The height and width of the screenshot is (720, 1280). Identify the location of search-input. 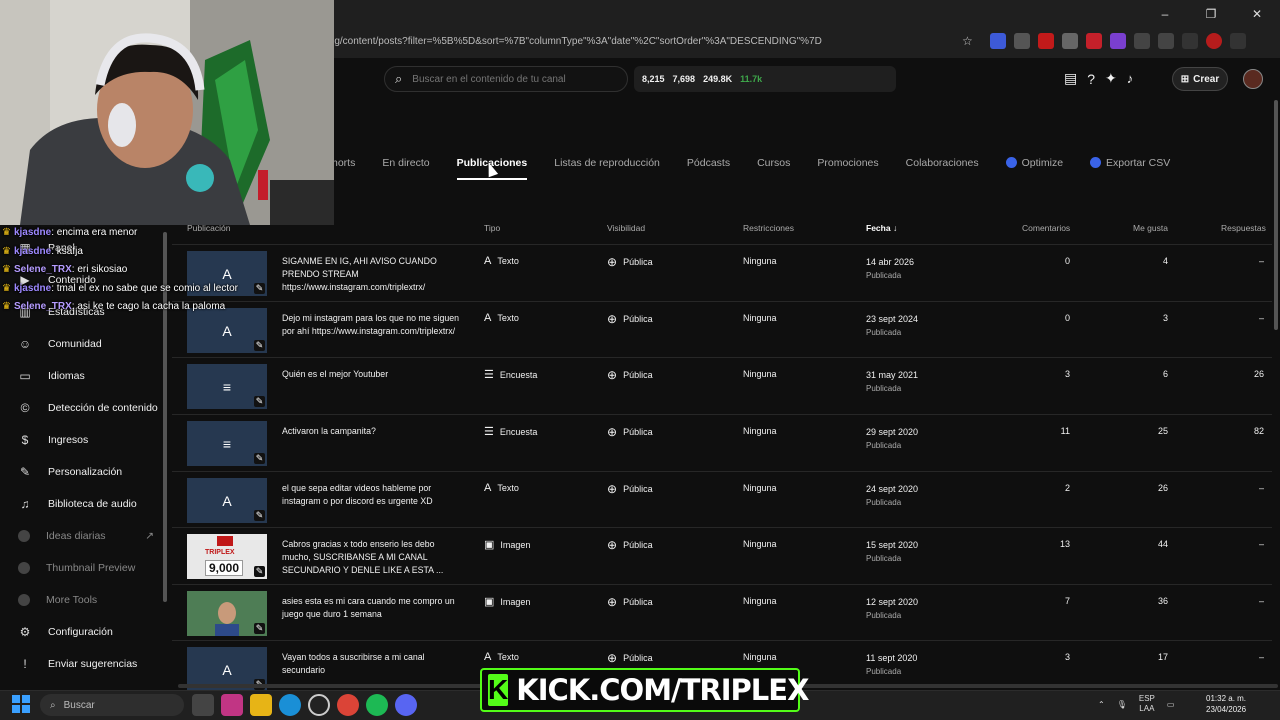
(507, 79).